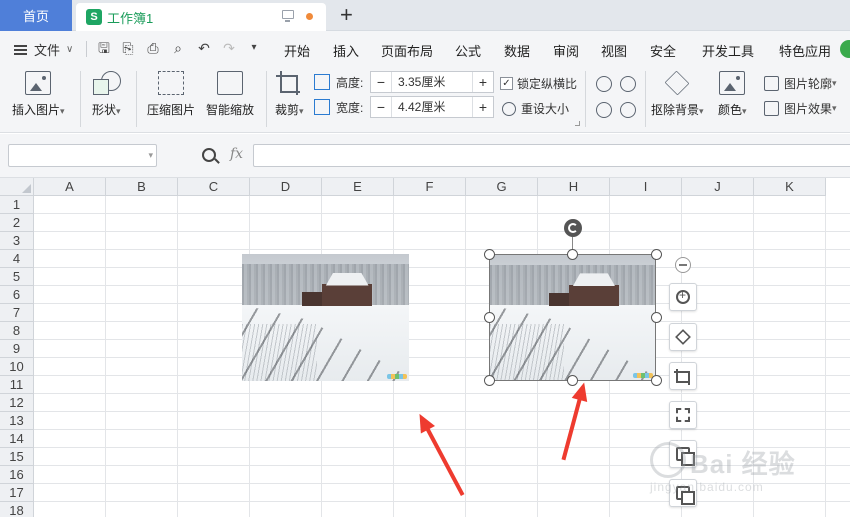 The width and height of the screenshot is (850, 517). What do you see at coordinates (82, 155) in the screenshot?
I see `name-box: ▾` at bounding box center [82, 155].